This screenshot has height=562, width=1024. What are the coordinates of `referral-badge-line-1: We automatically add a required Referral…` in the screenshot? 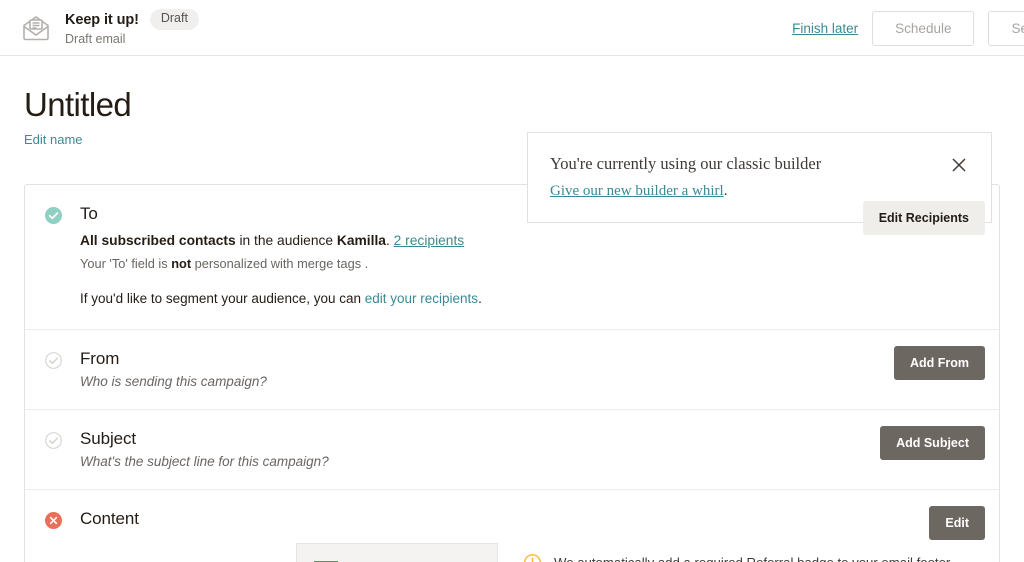 It's located at (753, 558).